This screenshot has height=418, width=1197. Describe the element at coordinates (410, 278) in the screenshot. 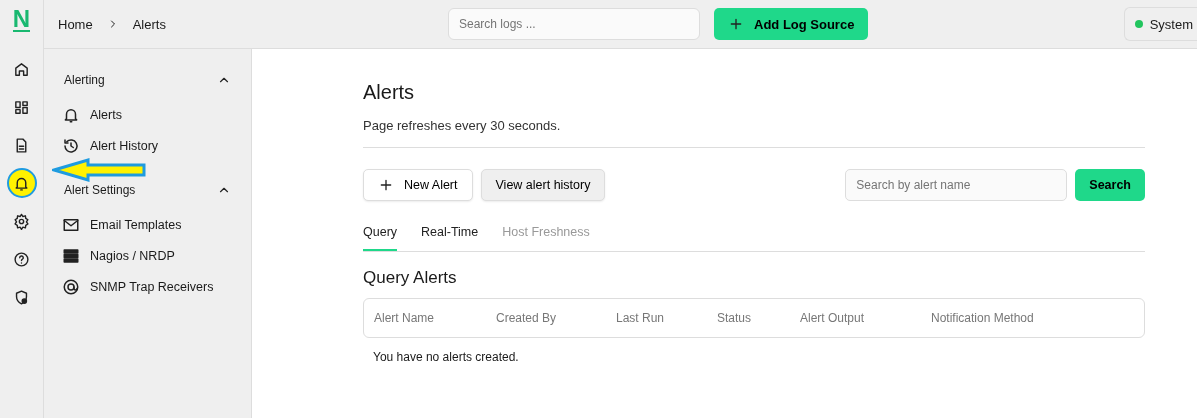

I see `section-title: Query Alerts` at that location.